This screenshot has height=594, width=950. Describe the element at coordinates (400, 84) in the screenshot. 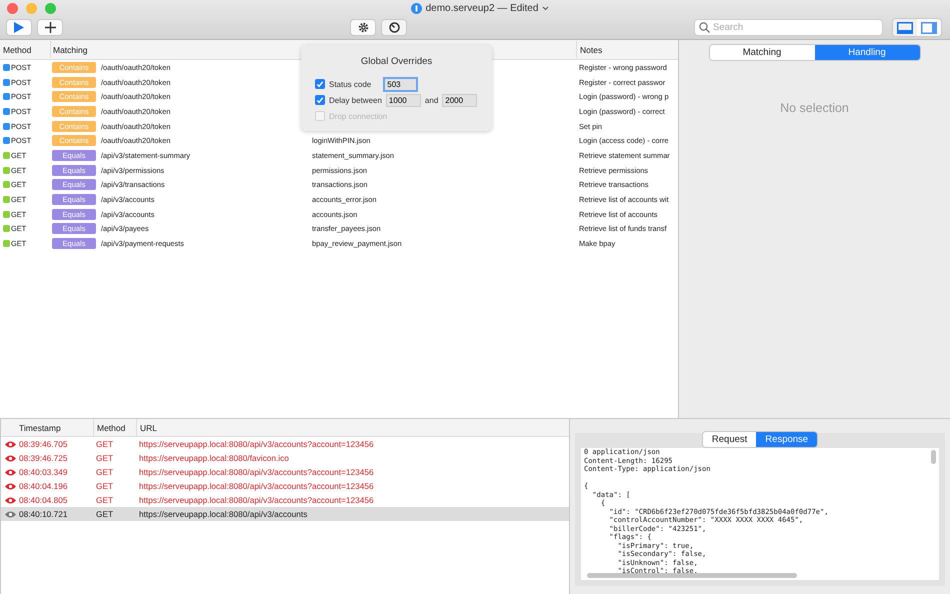

I see `status-code-field: 503` at that location.